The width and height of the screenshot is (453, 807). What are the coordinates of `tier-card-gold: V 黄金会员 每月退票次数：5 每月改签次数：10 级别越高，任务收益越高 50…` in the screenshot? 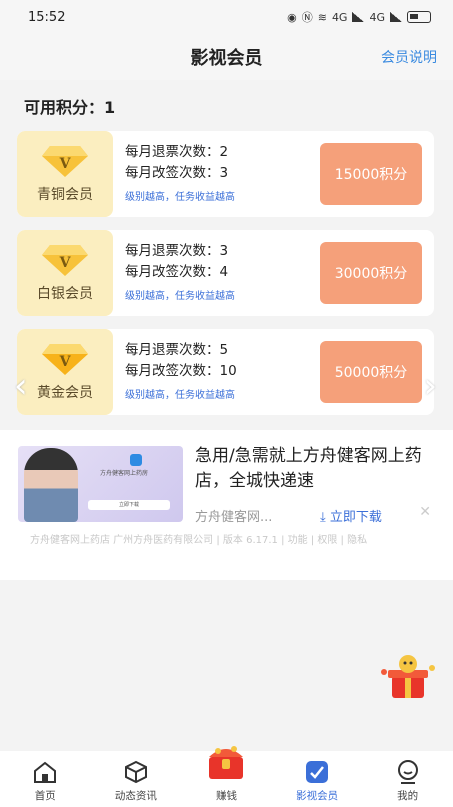 It's located at (225, 372).